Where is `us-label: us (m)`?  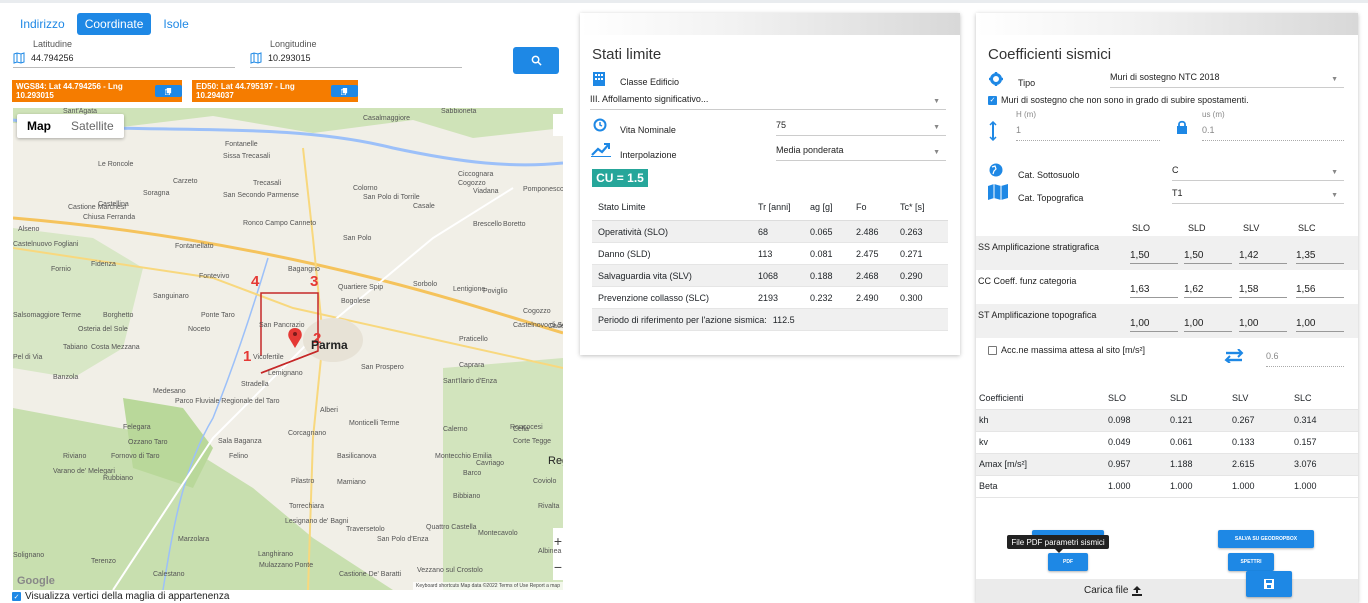
us-label: us (m) is located at coordinates (1213, 114).